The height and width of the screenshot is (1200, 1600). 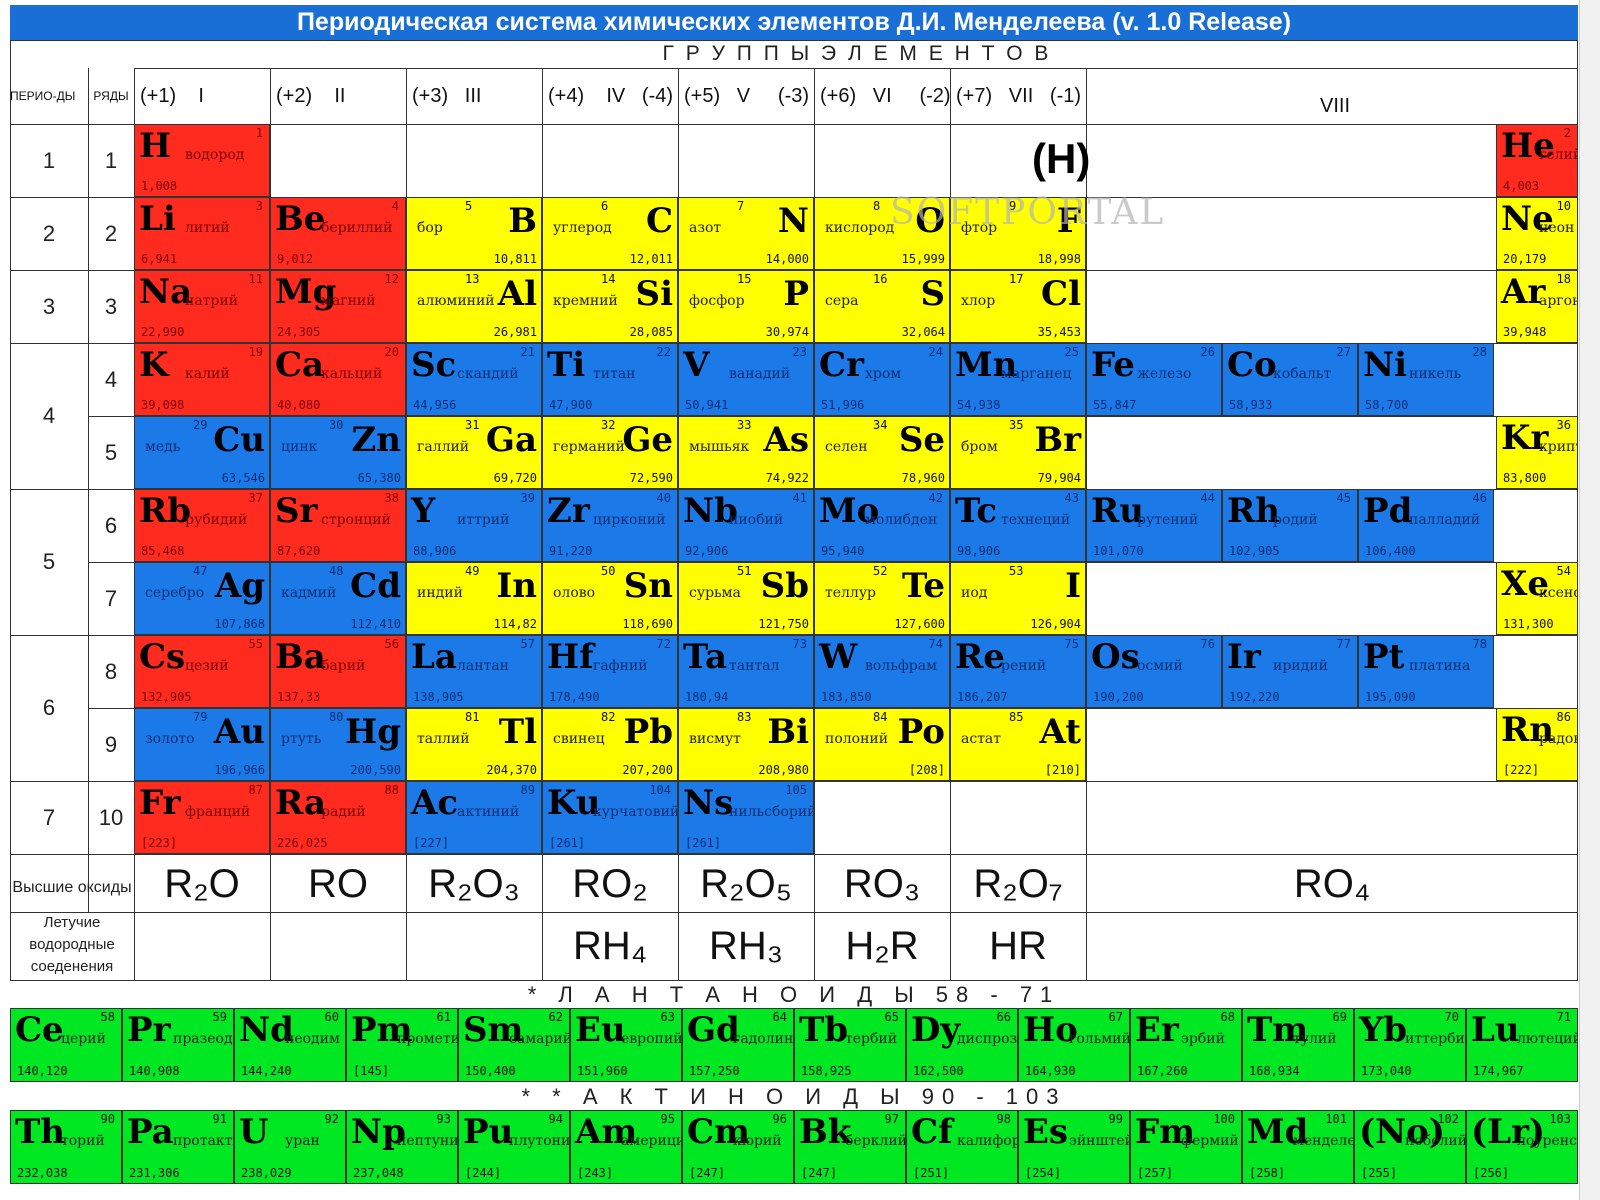 I want to click on element-cell-fe: Fe железо 26 55,847, so click(x=1154, y=379).